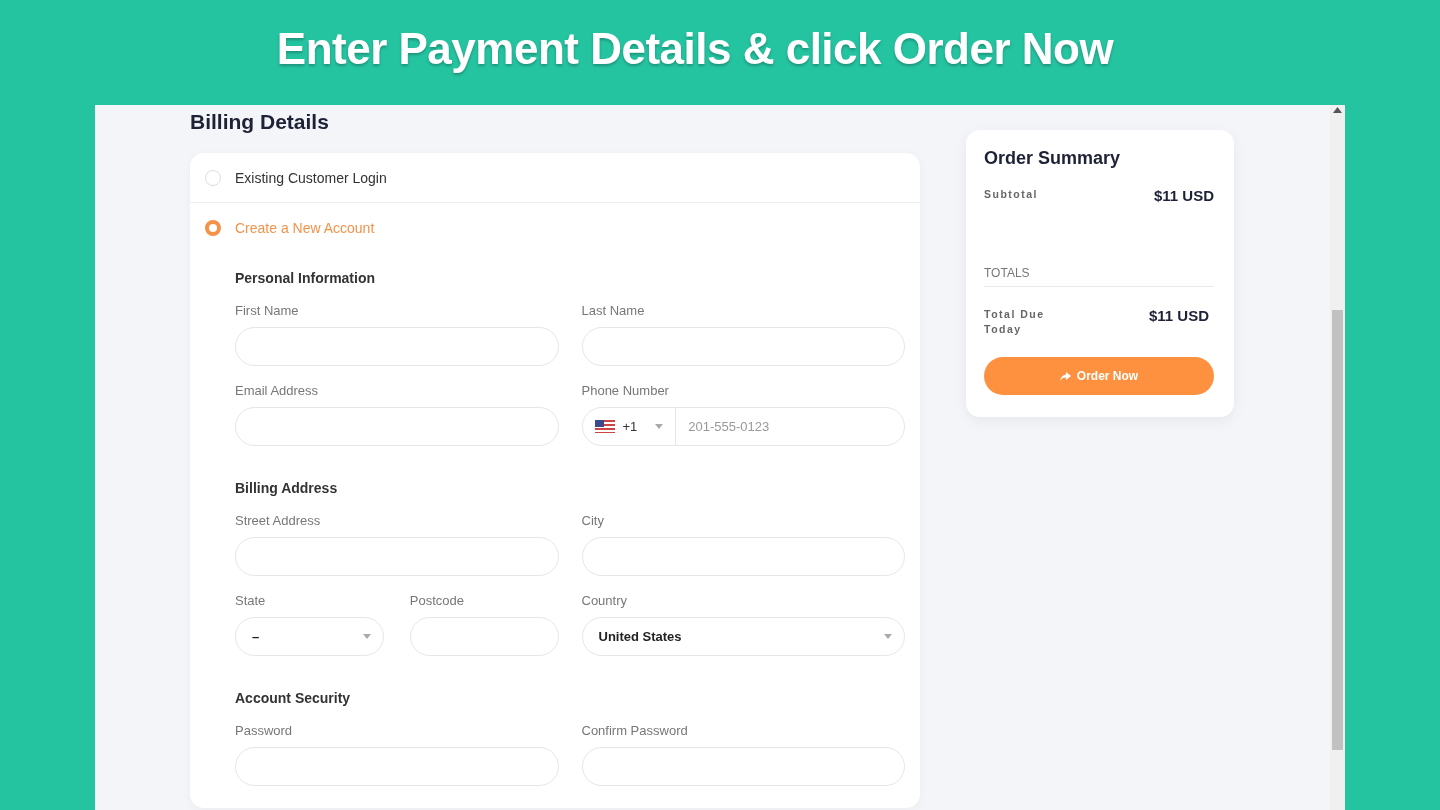  What do you see at coordinates (605, 600) in the screenshot?
I see `field-label: Country` at bounding box center [605, 600].